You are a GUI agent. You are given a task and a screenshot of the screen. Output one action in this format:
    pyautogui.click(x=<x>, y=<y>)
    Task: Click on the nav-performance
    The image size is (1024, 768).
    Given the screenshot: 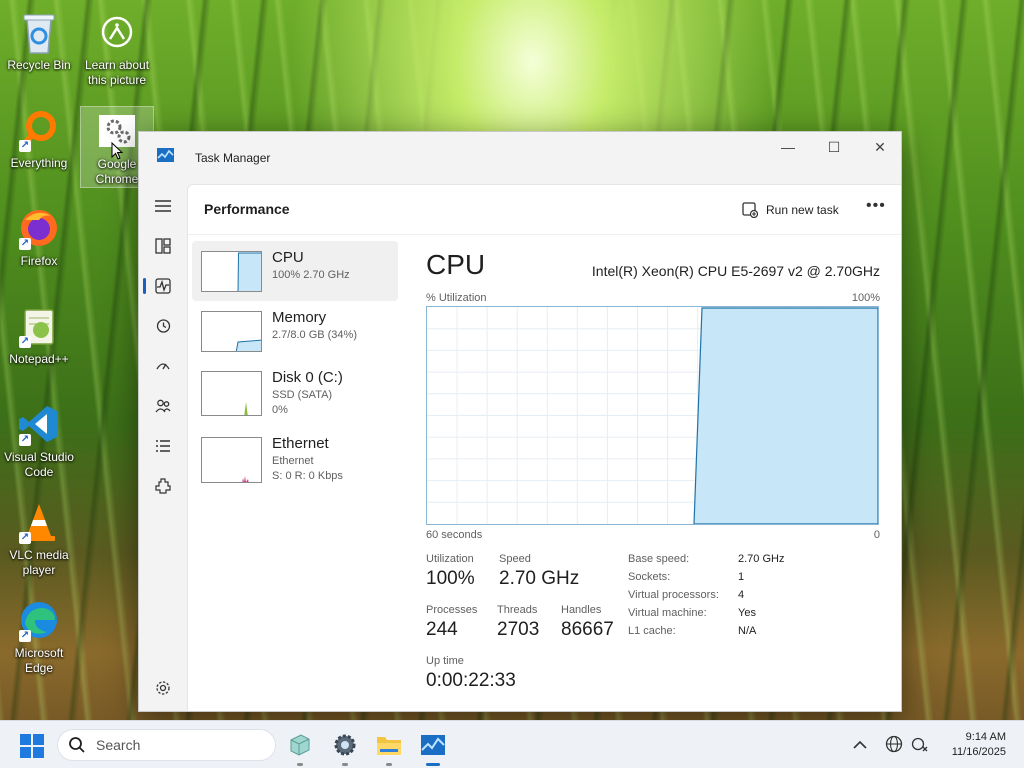 What is the action you would take?
    pyautogui.click(x=160, y=286)
    